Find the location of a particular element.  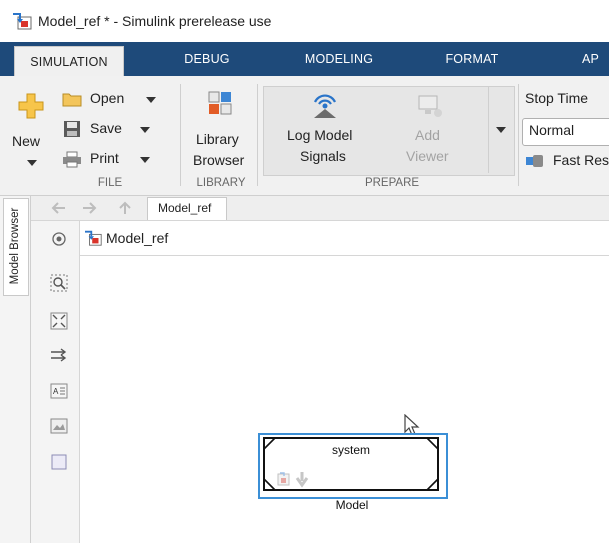

add-viewer-icon is located at coordinates (430, 106).